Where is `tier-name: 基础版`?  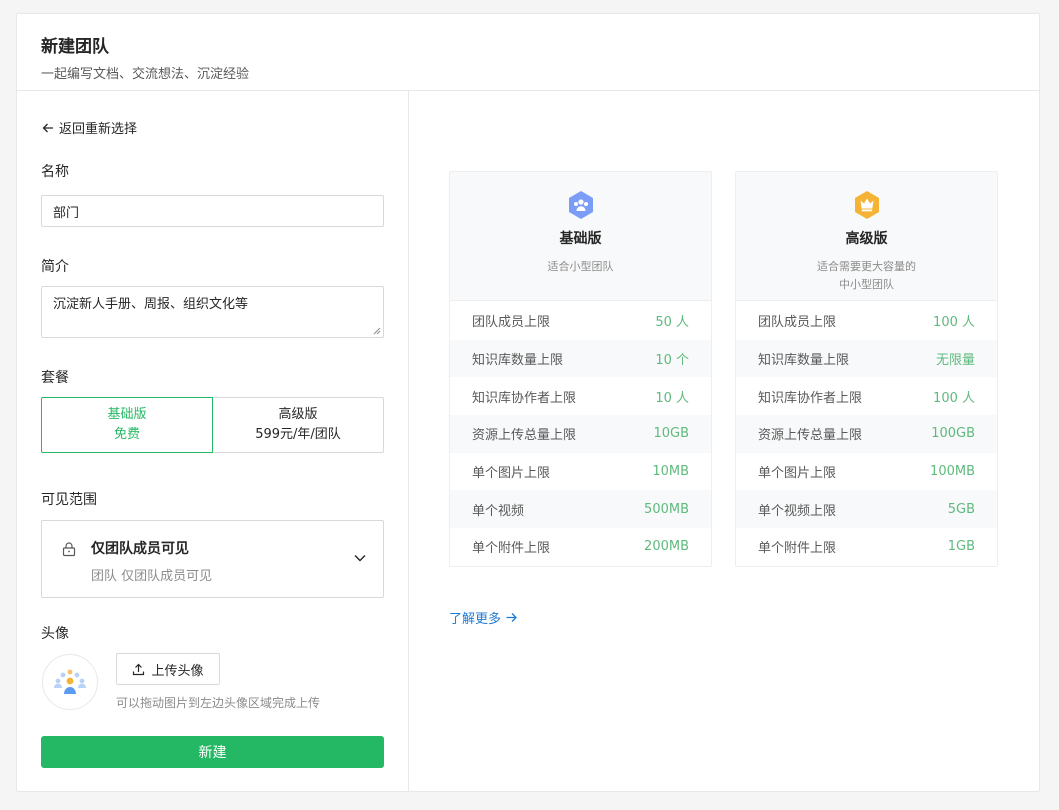
tier-name: 基础版 is located at coordinates (580, 239).